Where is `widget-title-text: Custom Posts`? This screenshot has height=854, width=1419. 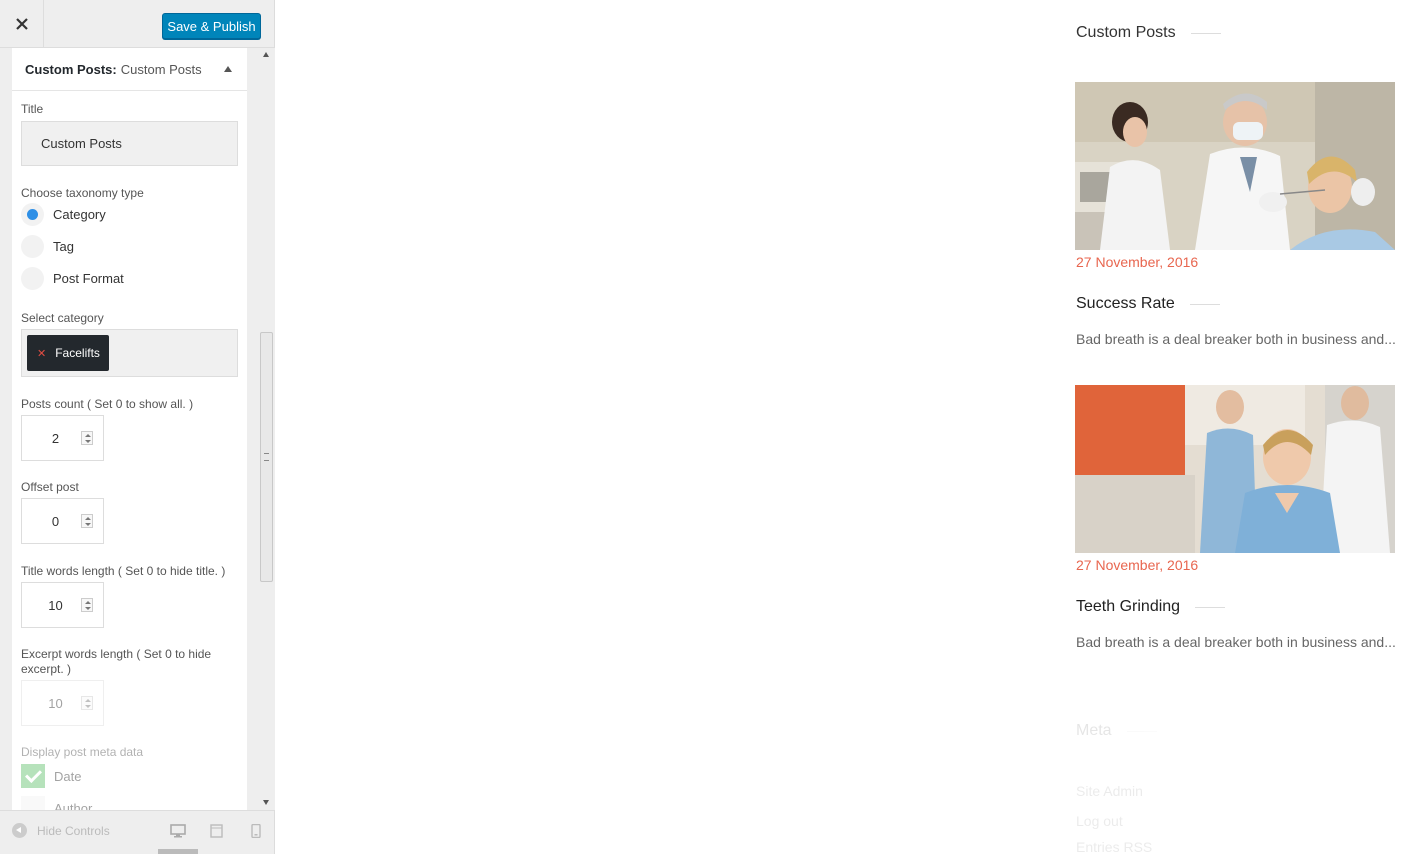
widget-title-text: Custom Posts is located at coordinates (1126, 32).